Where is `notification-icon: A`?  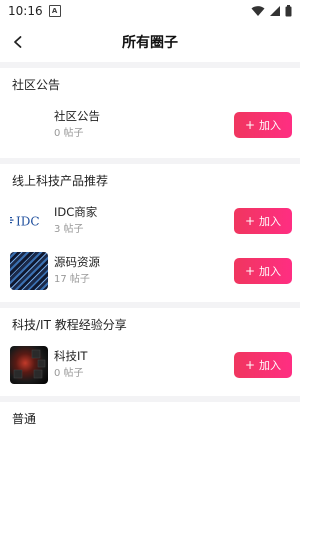
notification-icon: A is located at coordinates (54, 11).